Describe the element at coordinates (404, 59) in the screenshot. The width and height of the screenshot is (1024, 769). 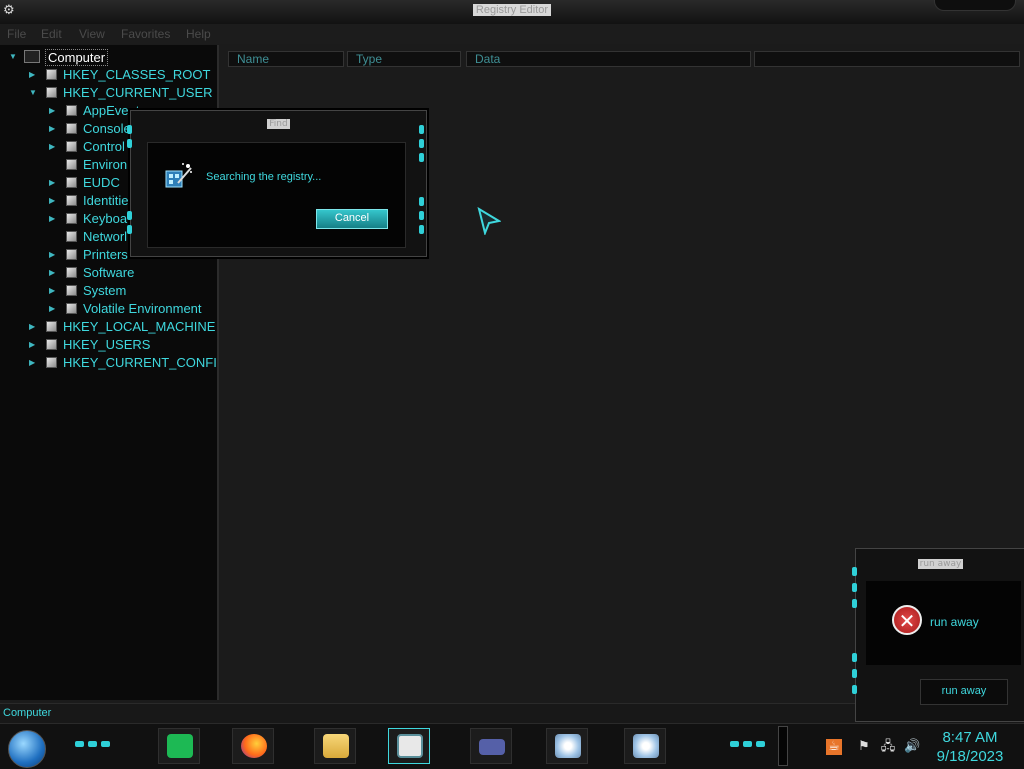
I see `column-header-type: Type` at that location.